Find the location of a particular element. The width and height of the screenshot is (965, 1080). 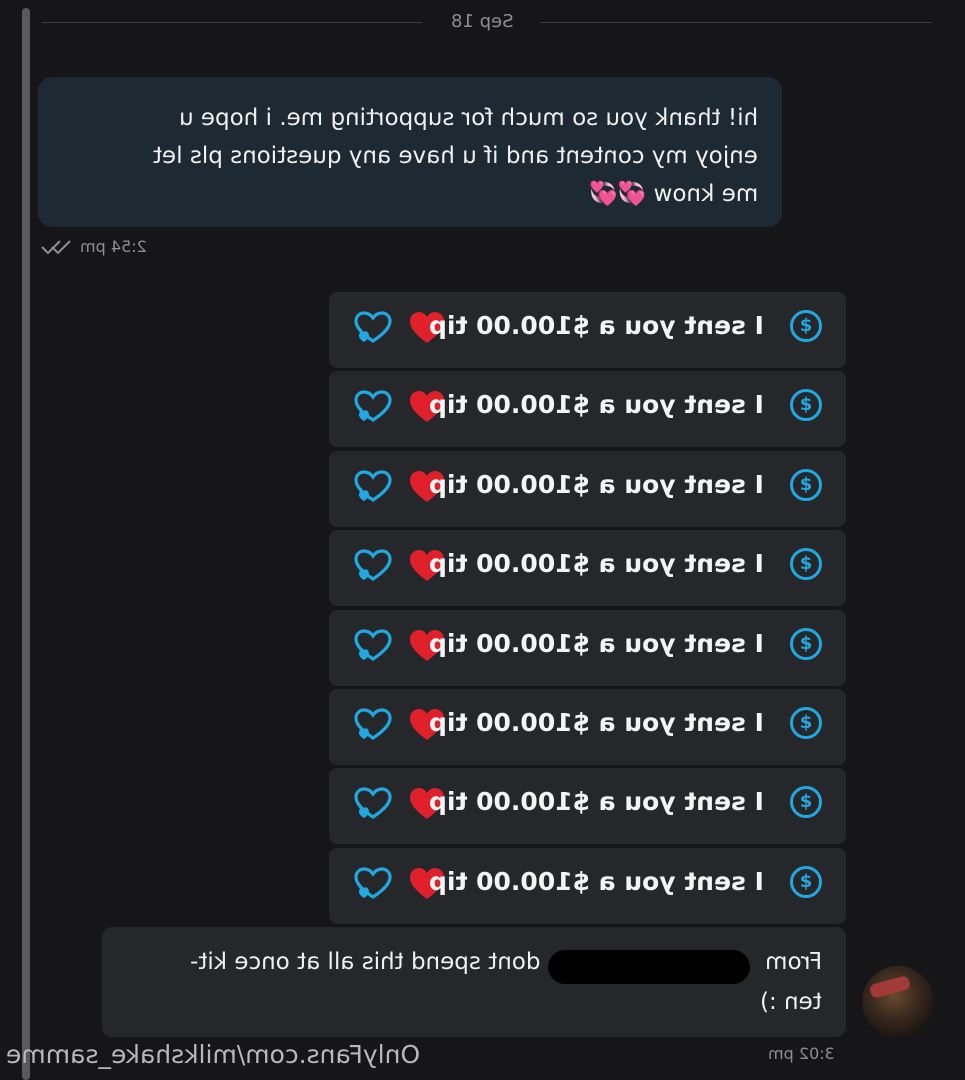

outgoing-message-meta: 3:02 pm is located at coordinates (813, 1053).